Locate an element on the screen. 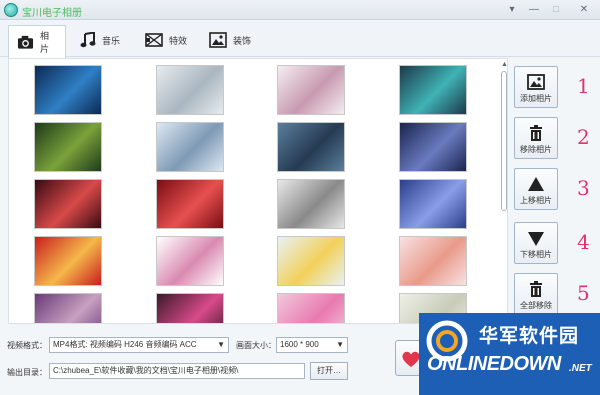 This screenshot has height=395, width=600. step-number: 2 is located at coordinates (583, 137).